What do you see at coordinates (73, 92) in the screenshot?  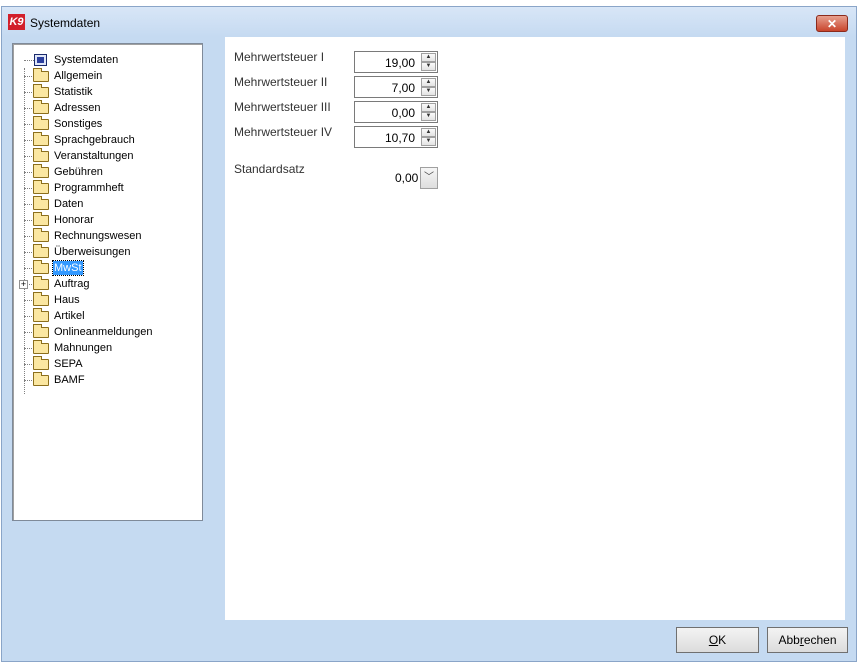 I see `tree-item-label: Statistik` at bounding box center [73, 92].